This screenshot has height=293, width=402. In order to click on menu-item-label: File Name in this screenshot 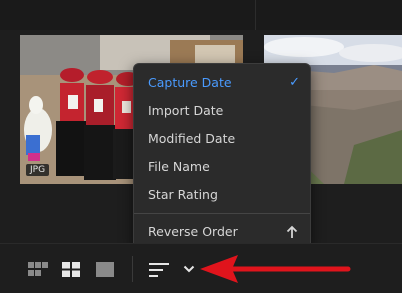, I will do `click(179, 166)`.